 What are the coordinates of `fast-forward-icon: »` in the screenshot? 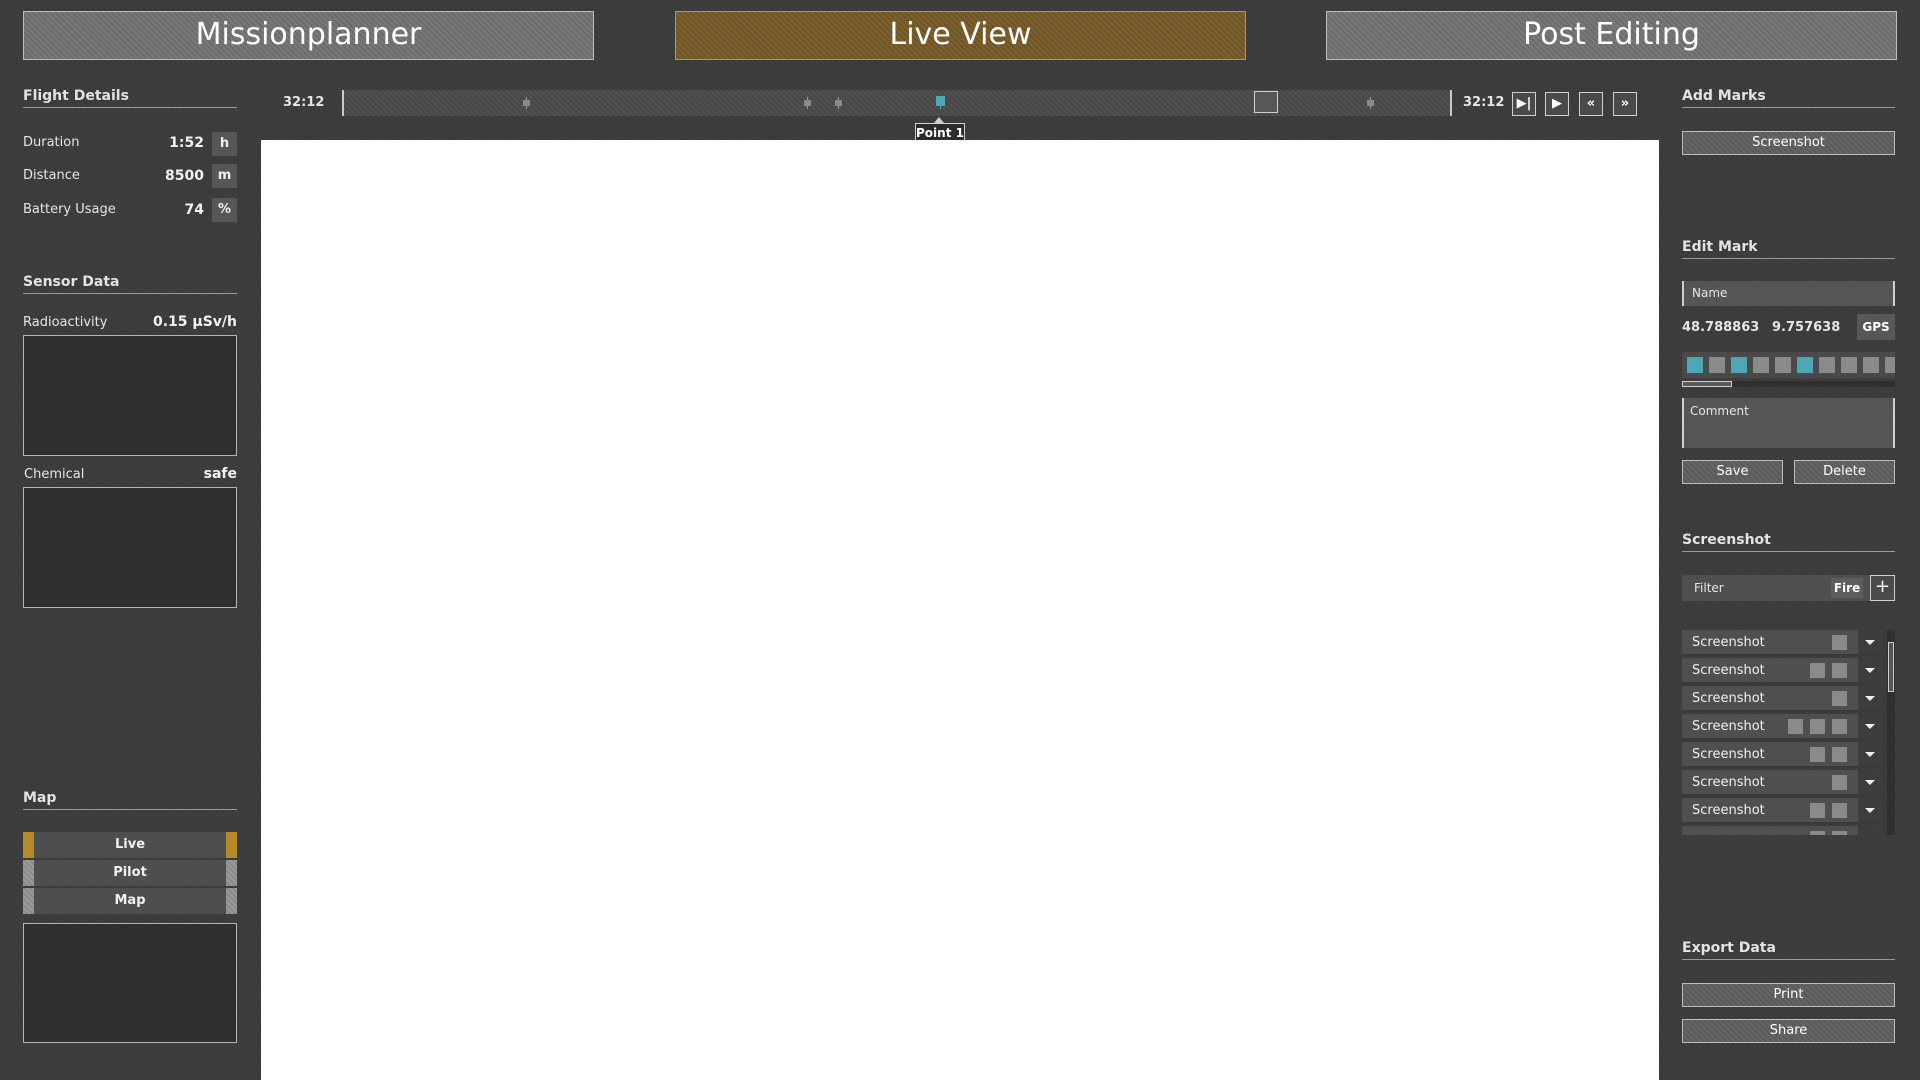 It's located at (1625, 103).